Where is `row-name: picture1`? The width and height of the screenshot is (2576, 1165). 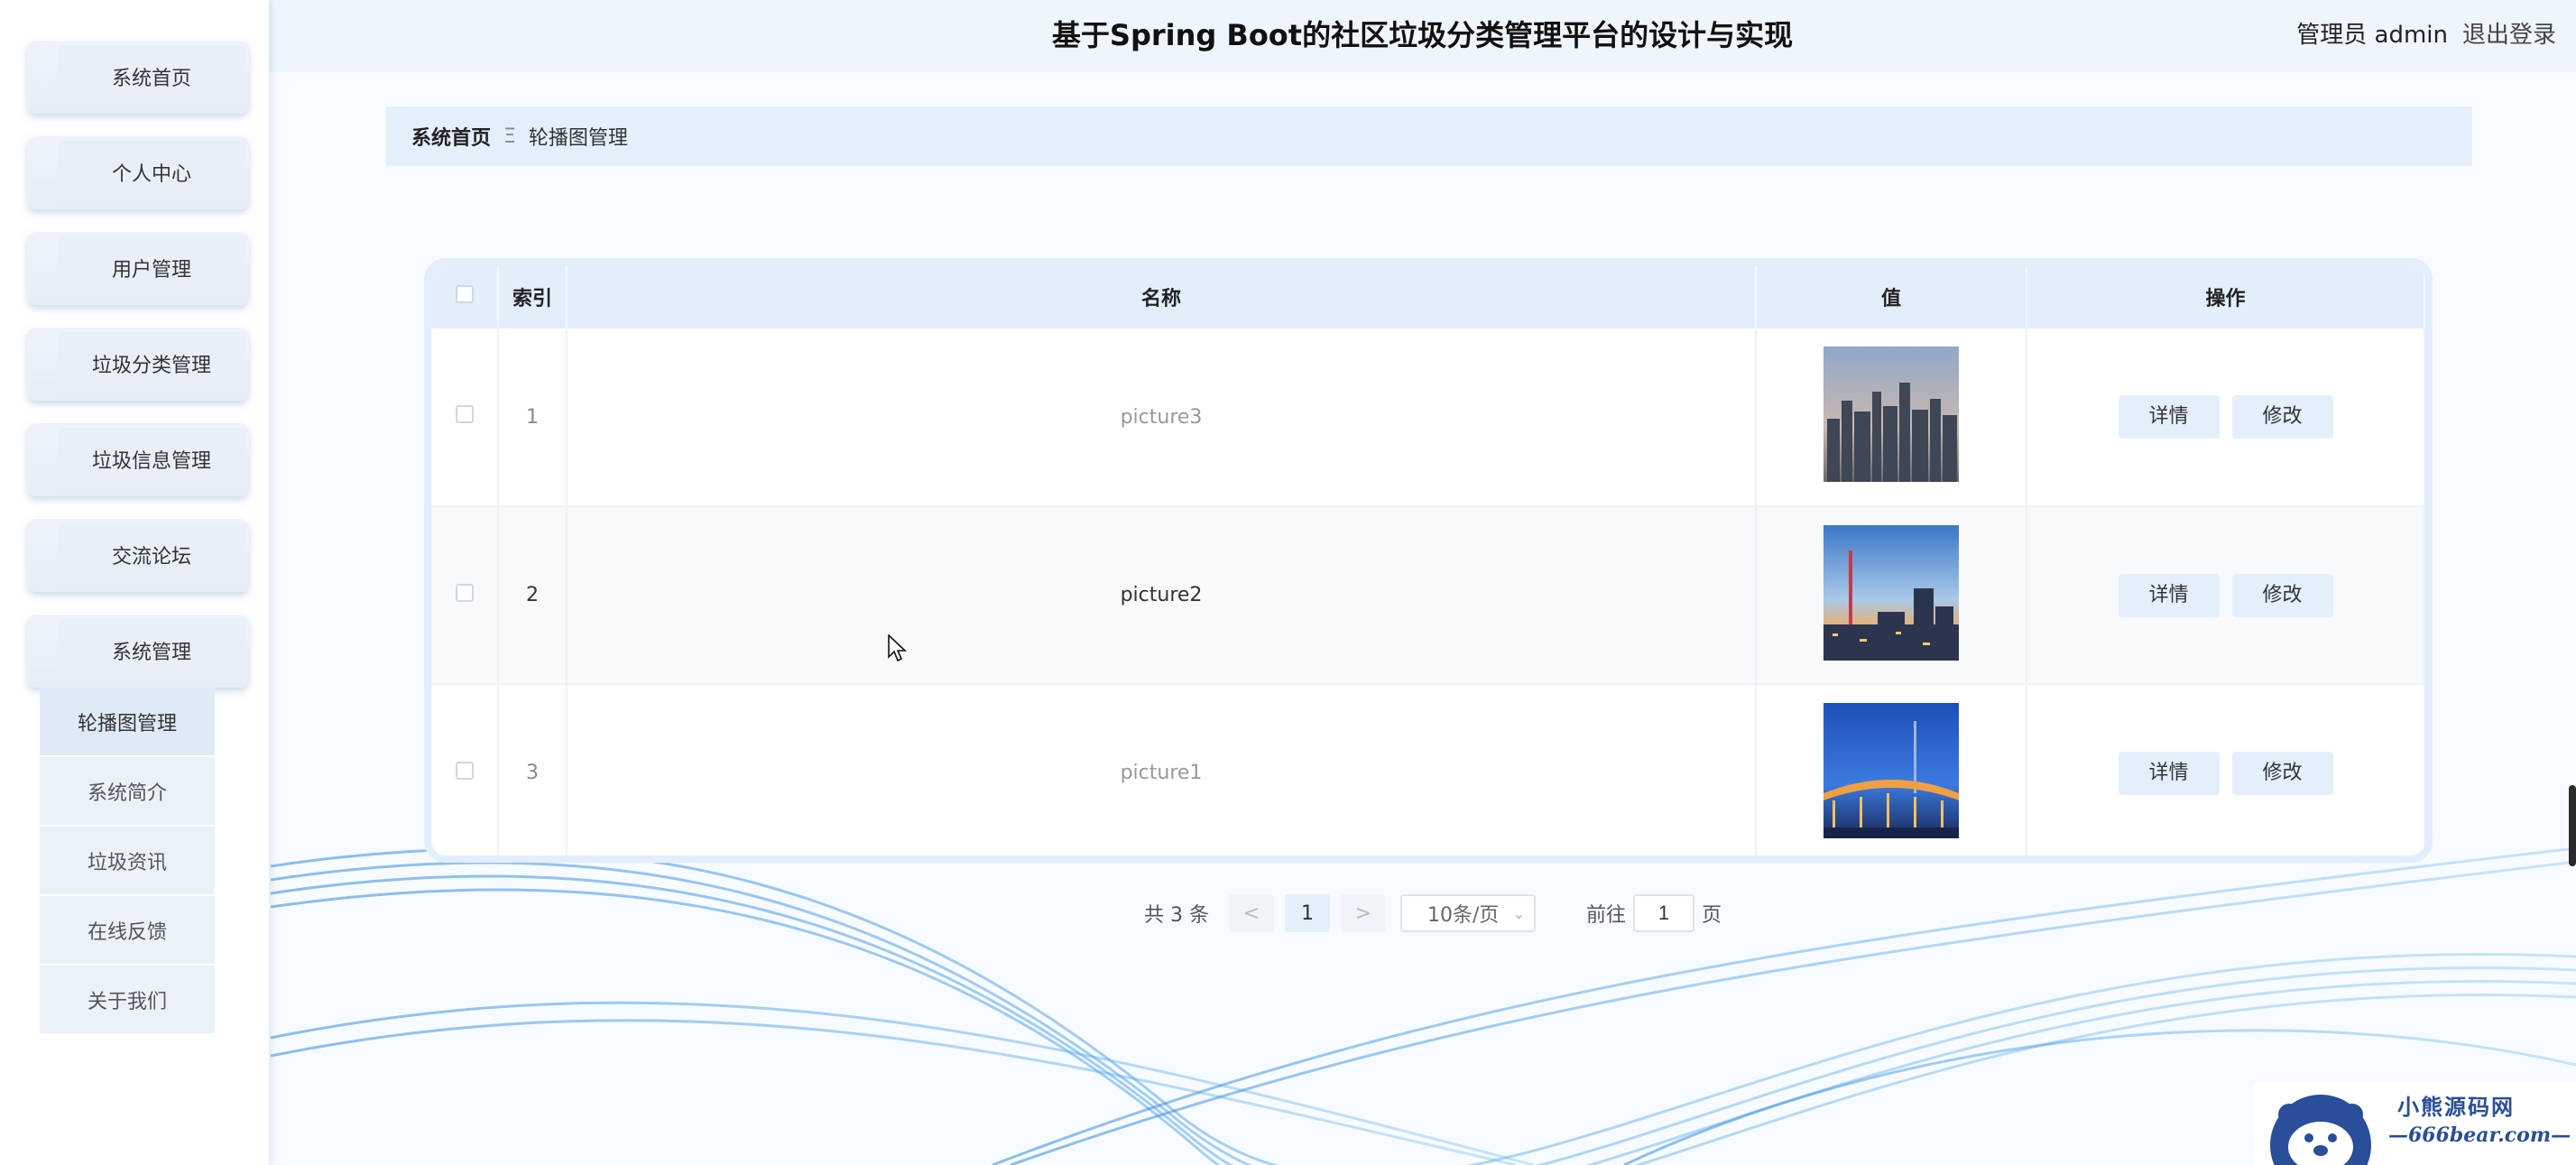 row-name: picture1 is located at coordinates (1162, 769).